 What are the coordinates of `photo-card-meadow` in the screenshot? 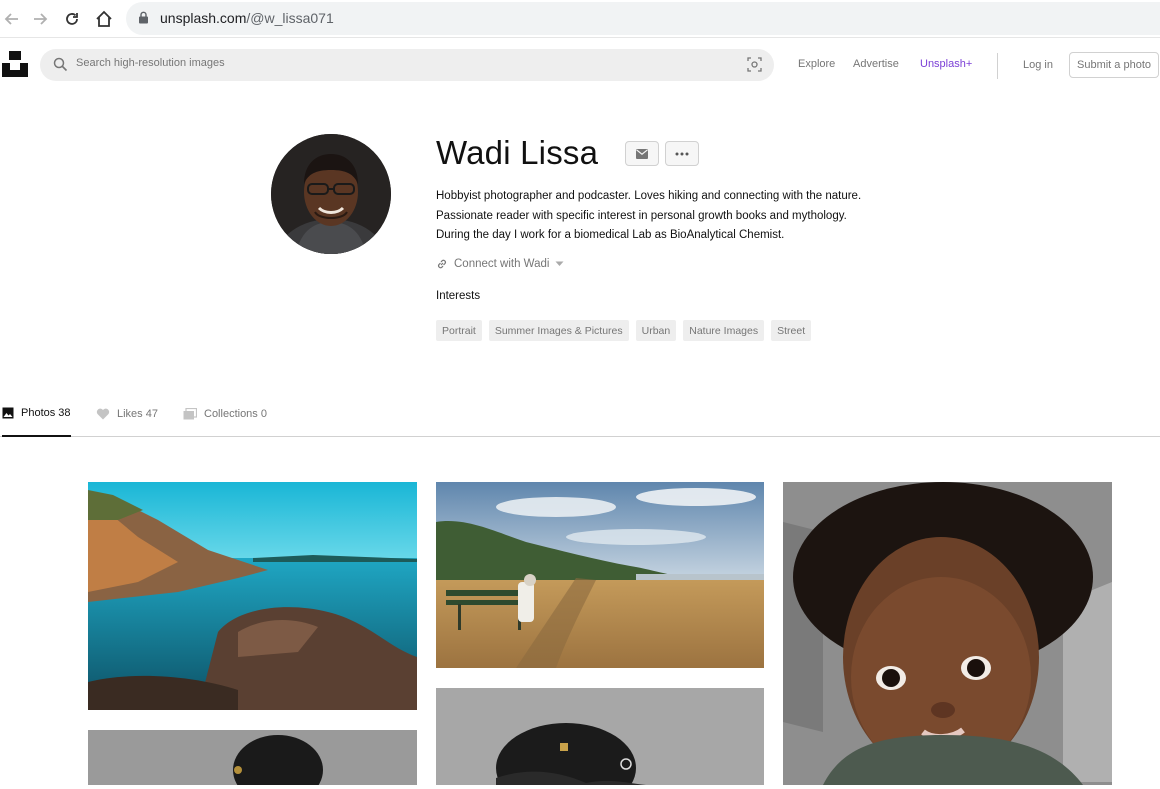 It's located at (600, 575).